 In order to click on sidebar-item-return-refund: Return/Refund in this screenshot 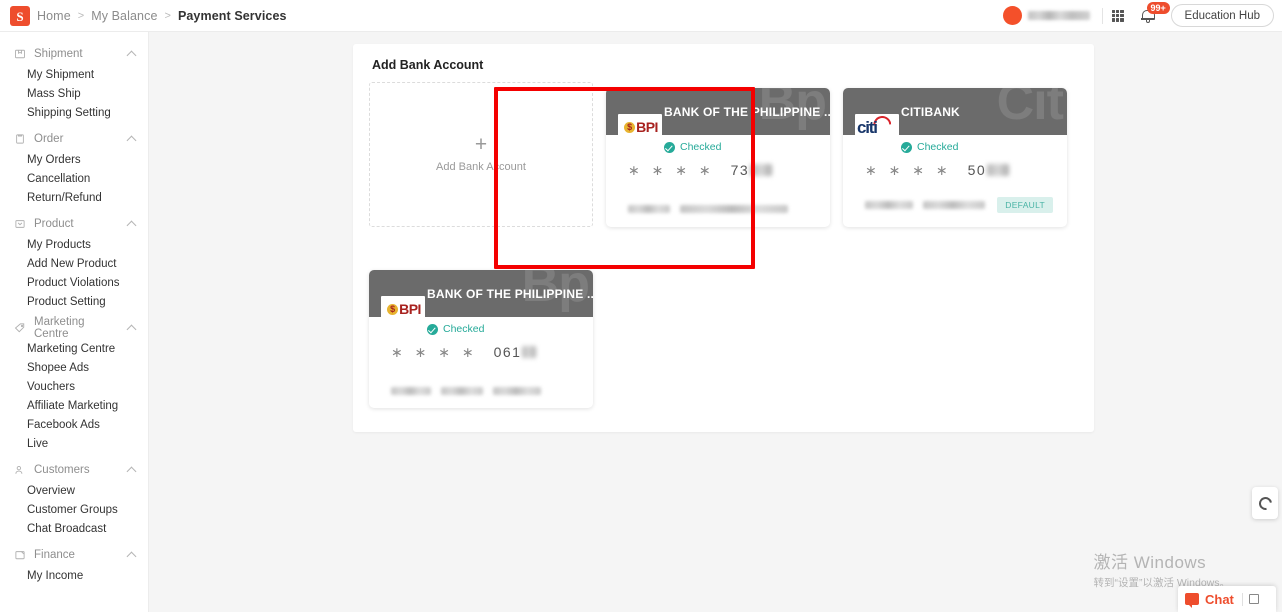, I will do `click(74, 197)`.